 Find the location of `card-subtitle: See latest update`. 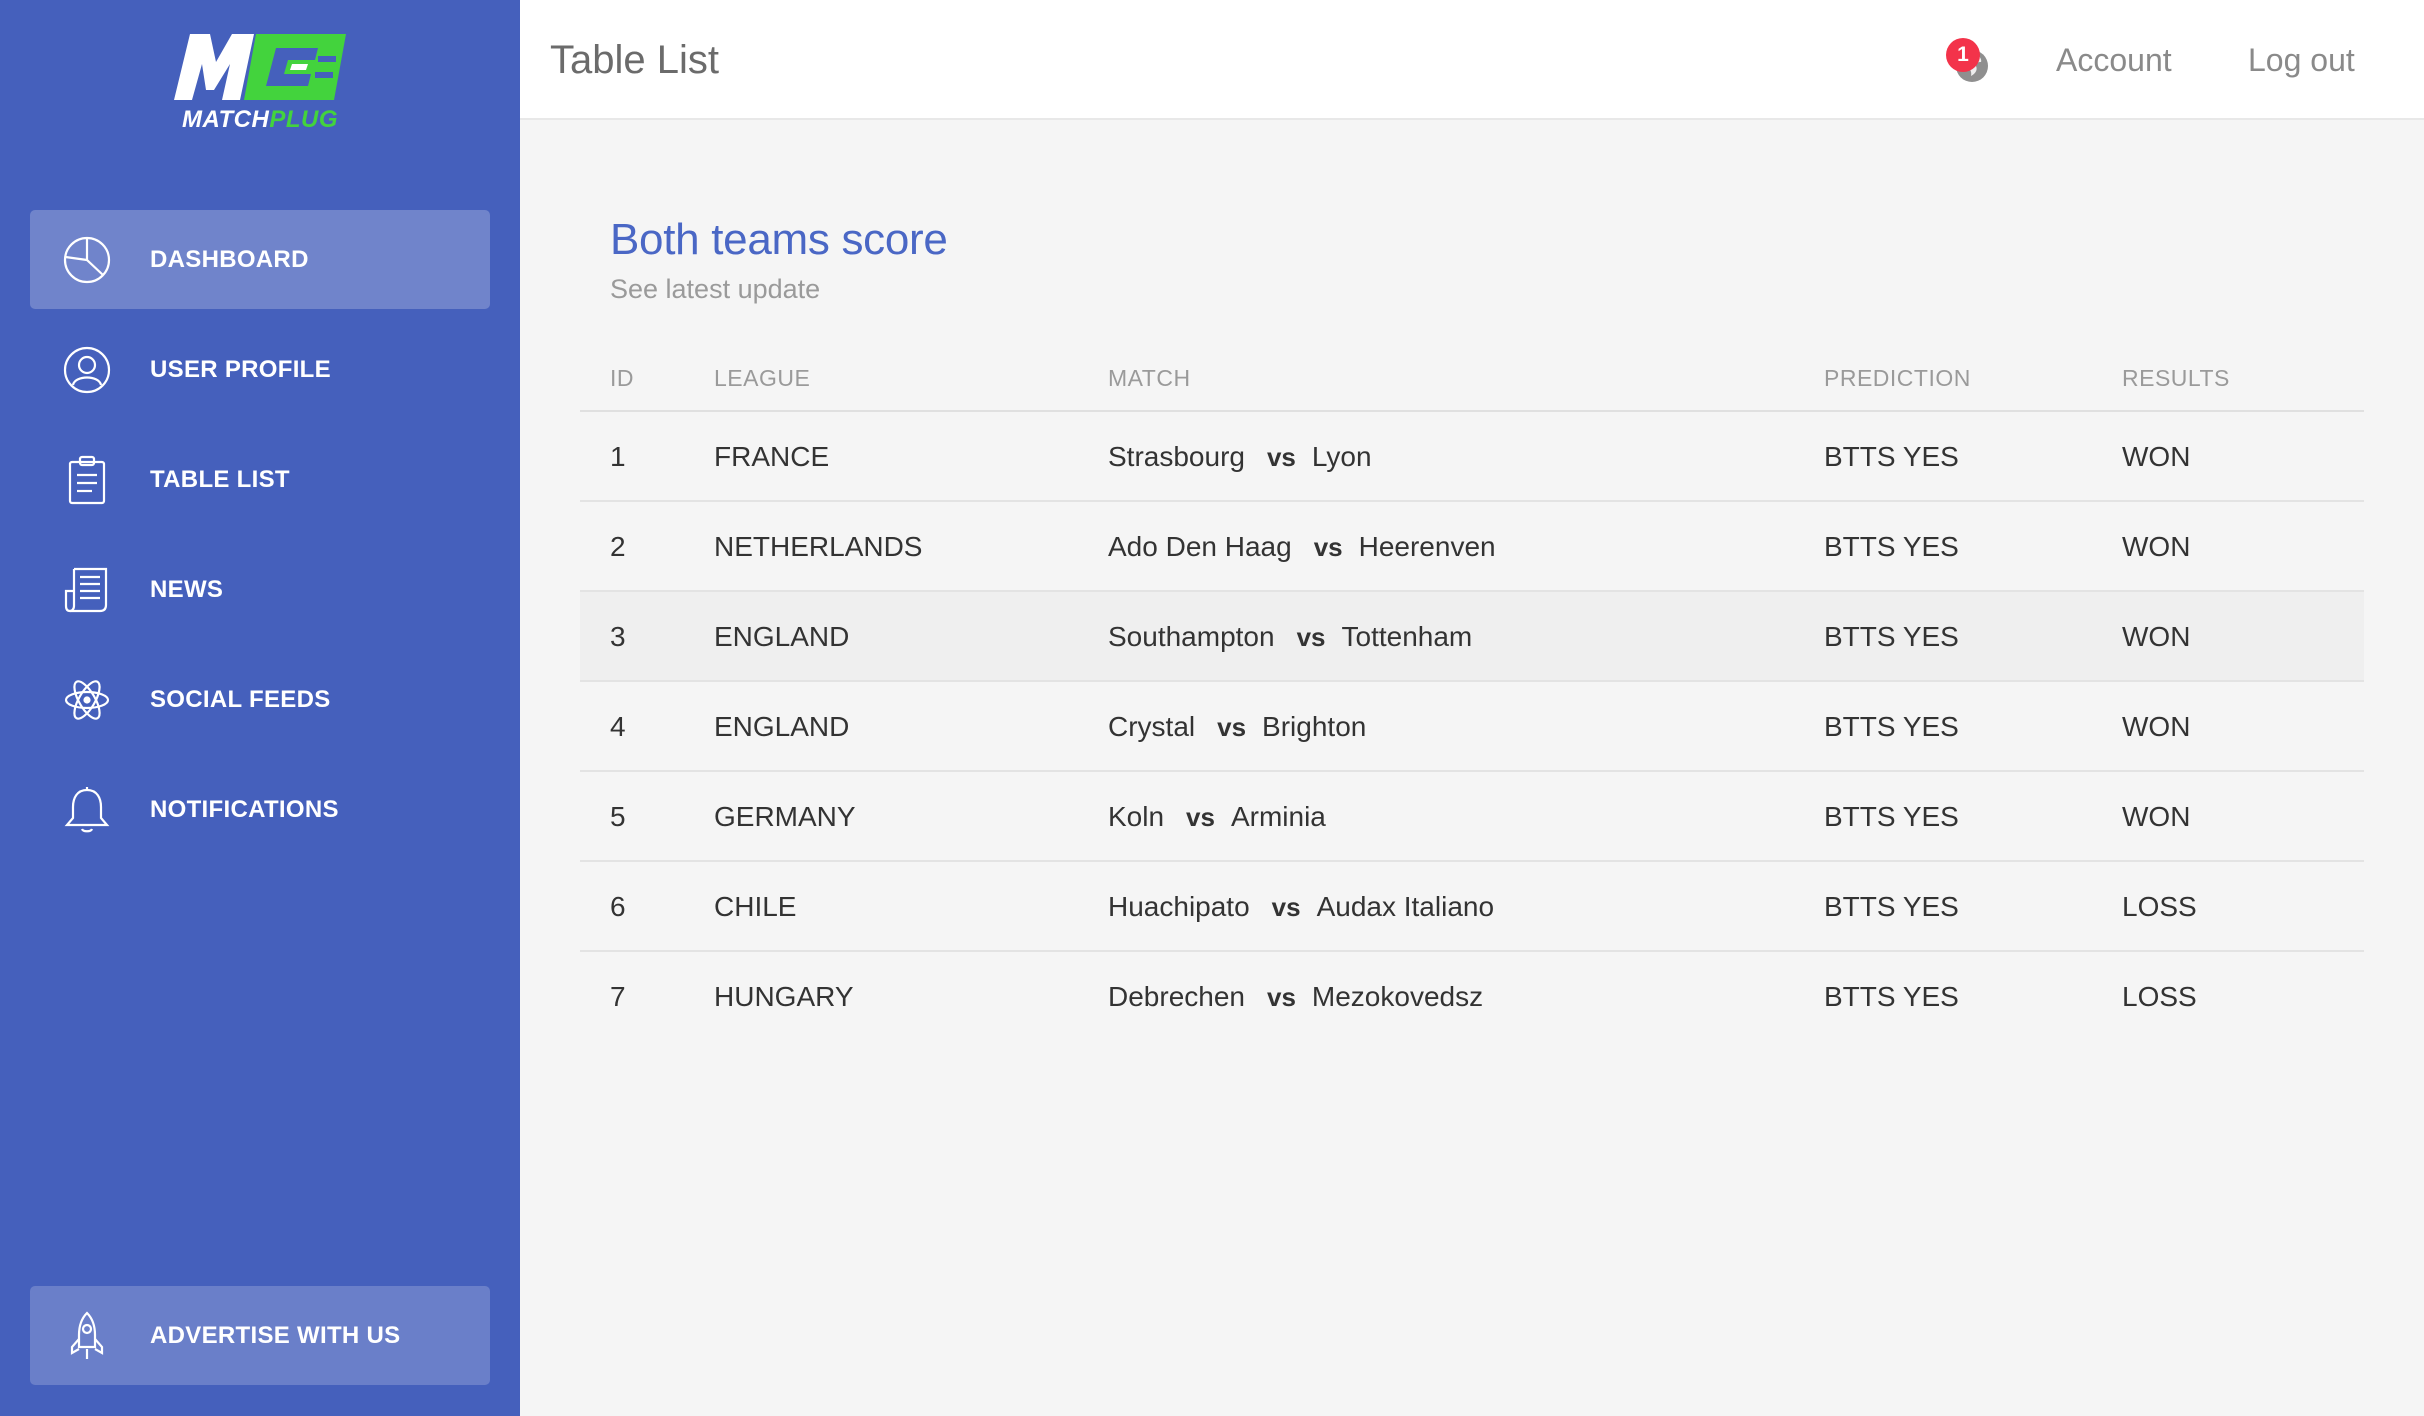

card-subtitle: See latest update is located at coordinates (715, 289).